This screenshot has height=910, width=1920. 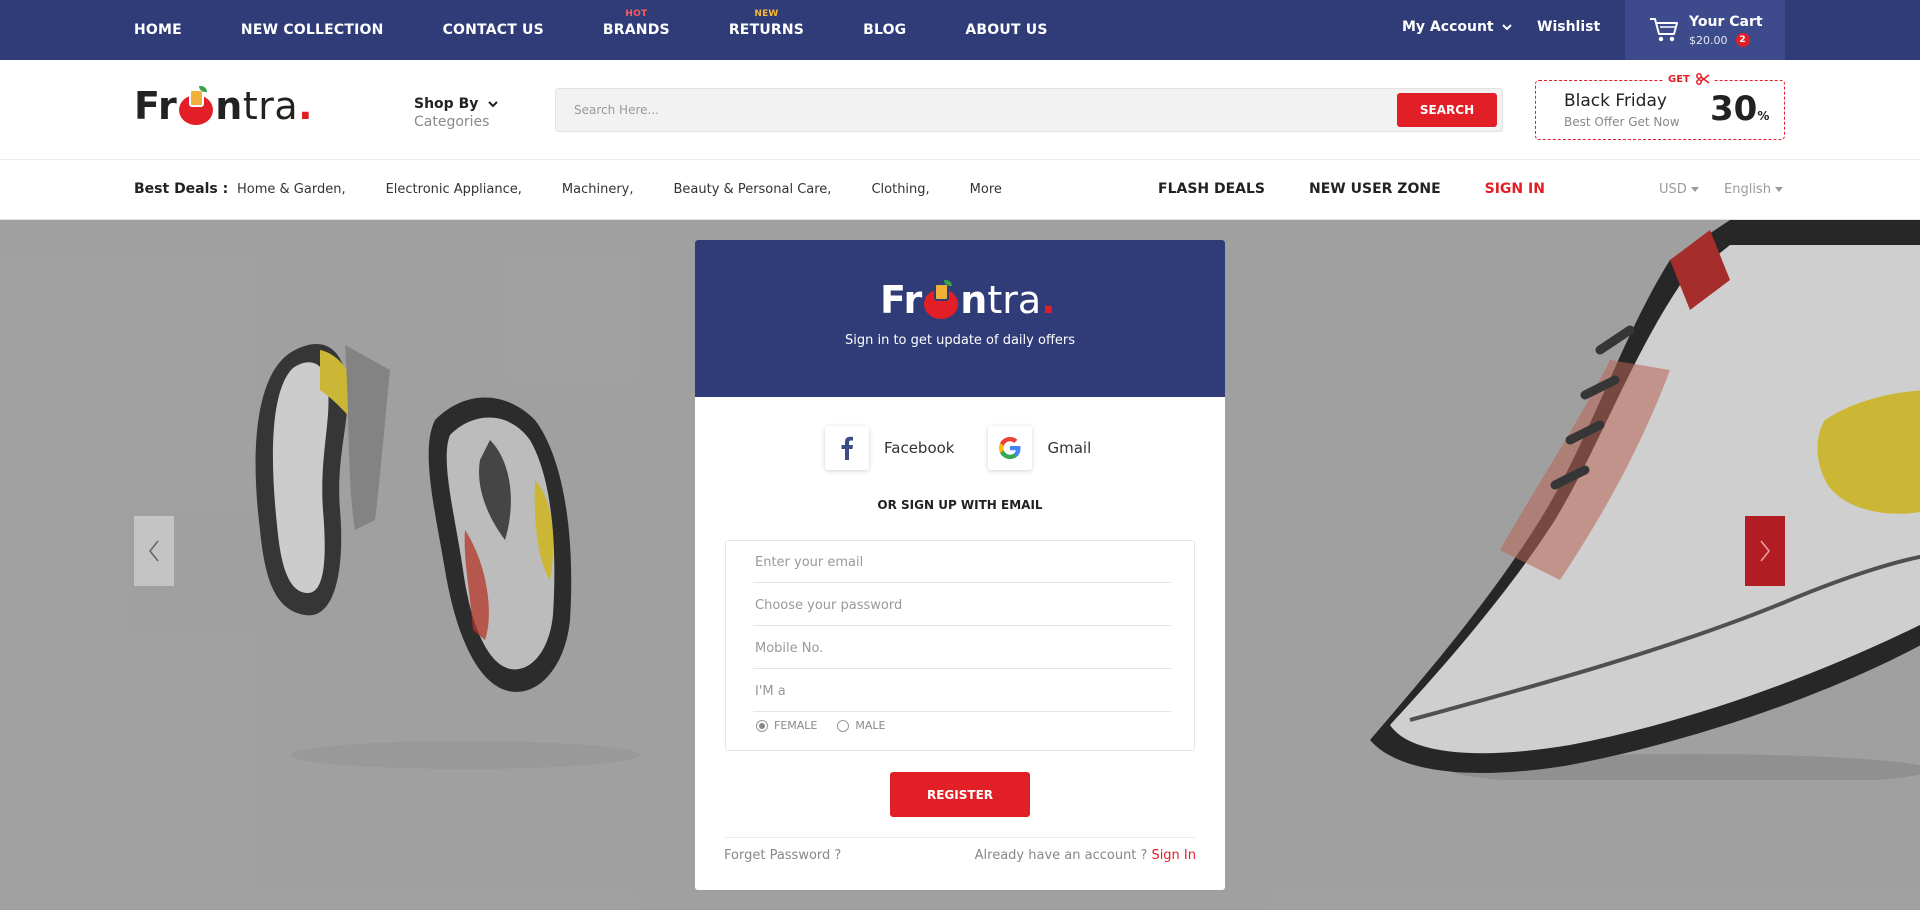 I want to click on email-field, so click(x=962, y=563).